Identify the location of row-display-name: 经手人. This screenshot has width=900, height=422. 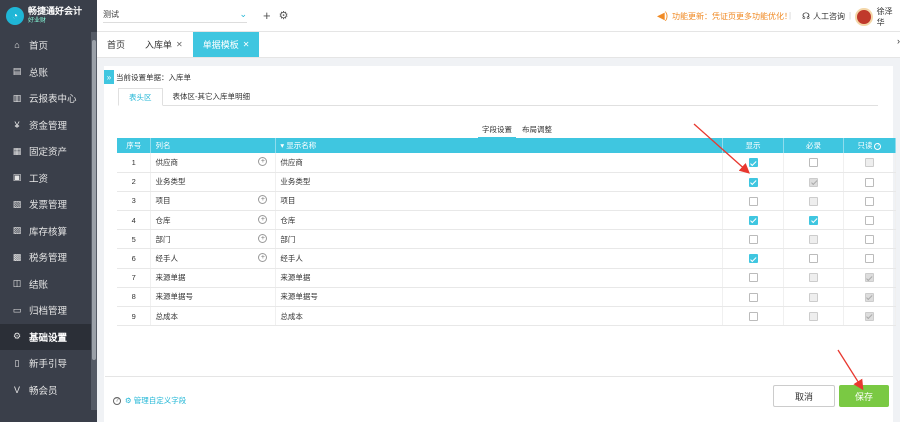
(499, 258).